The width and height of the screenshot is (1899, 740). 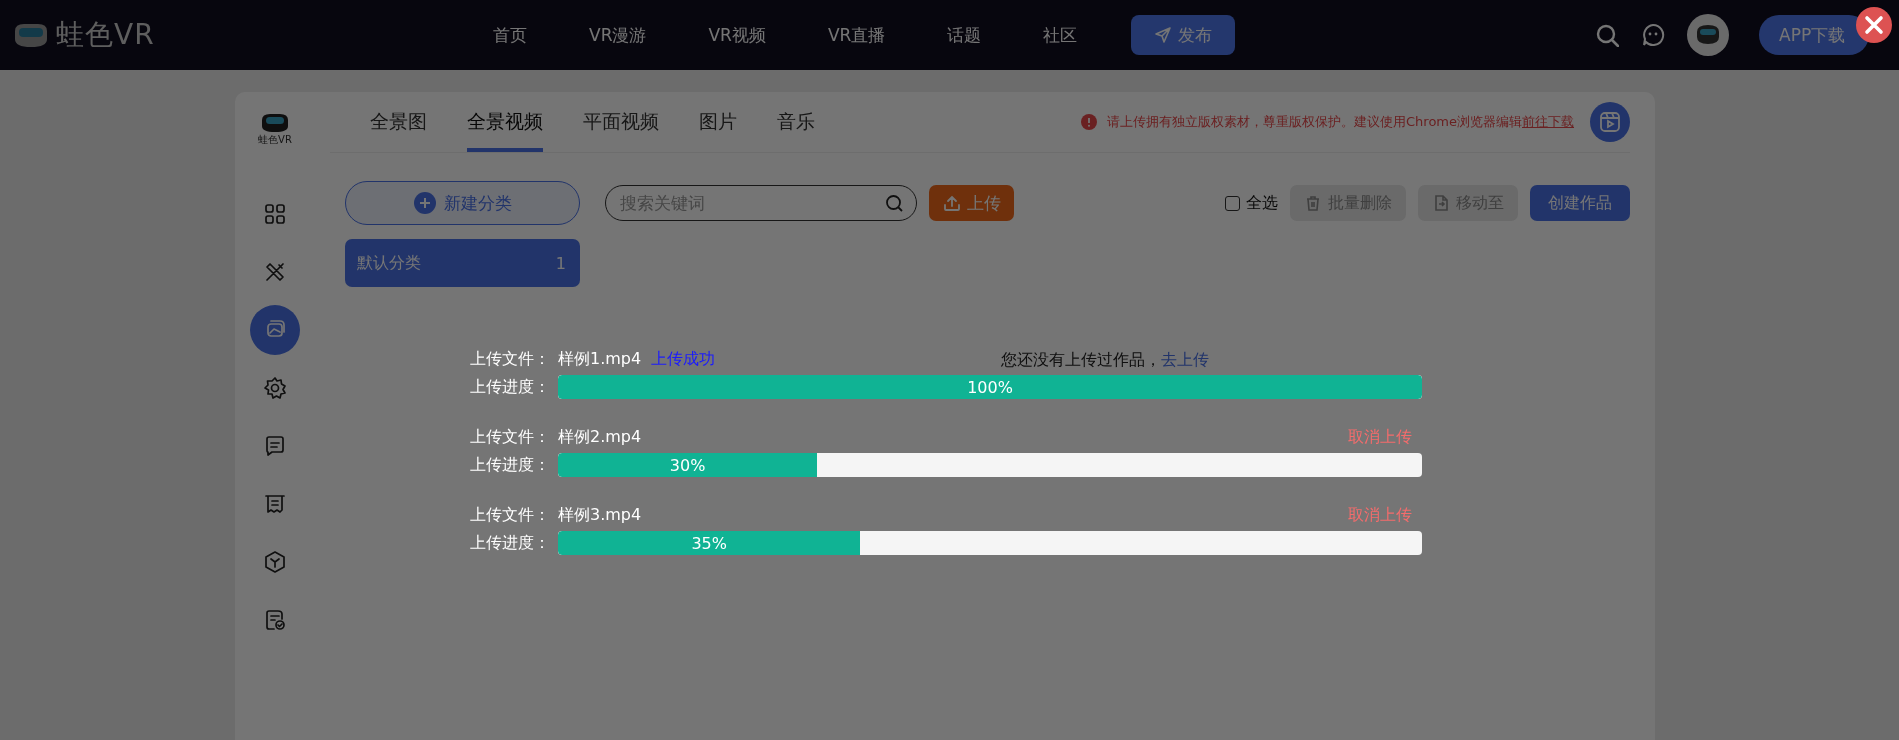 What do you see at coordinates (971, 203) in the screenshot?
I see `upload-button: 上传` at bounding box center [971, 203].